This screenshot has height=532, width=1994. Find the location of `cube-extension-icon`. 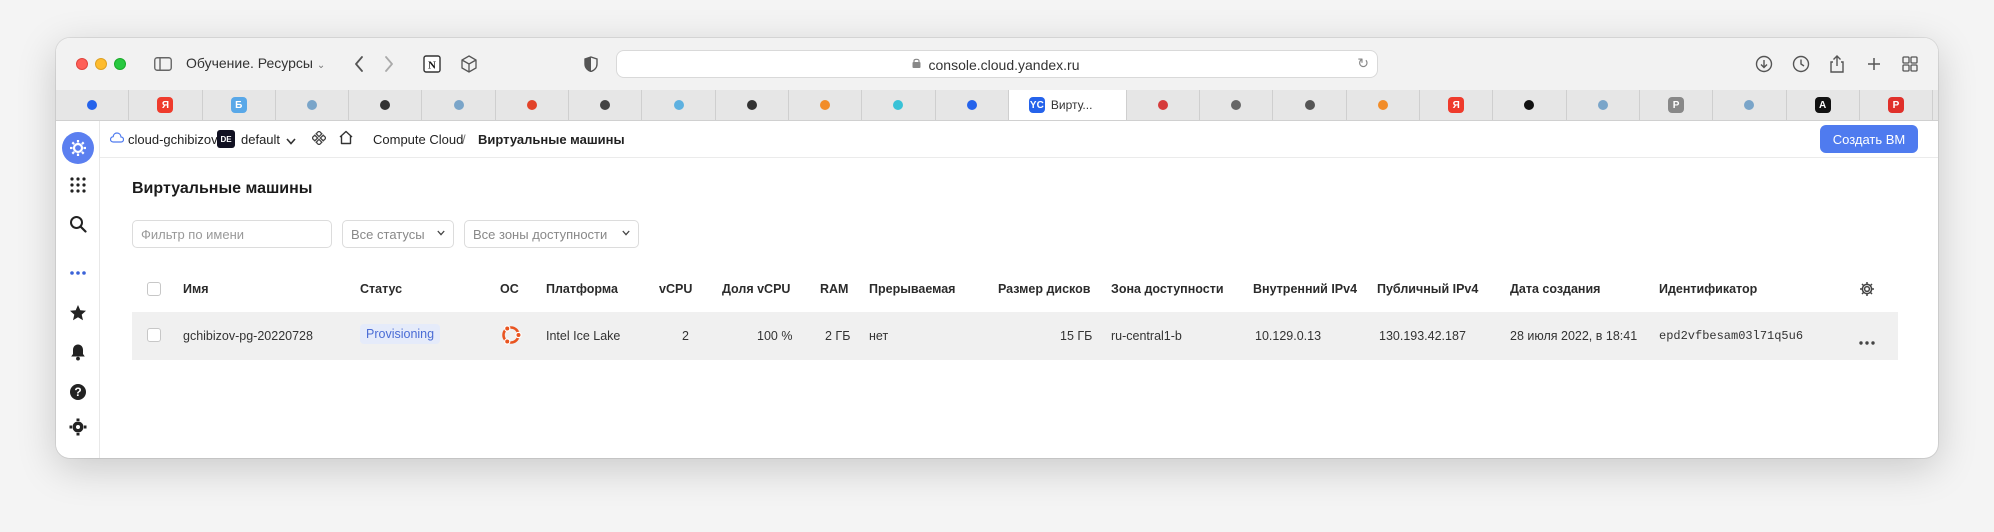

cube-extension-icon is located at coordinates (469, 64).